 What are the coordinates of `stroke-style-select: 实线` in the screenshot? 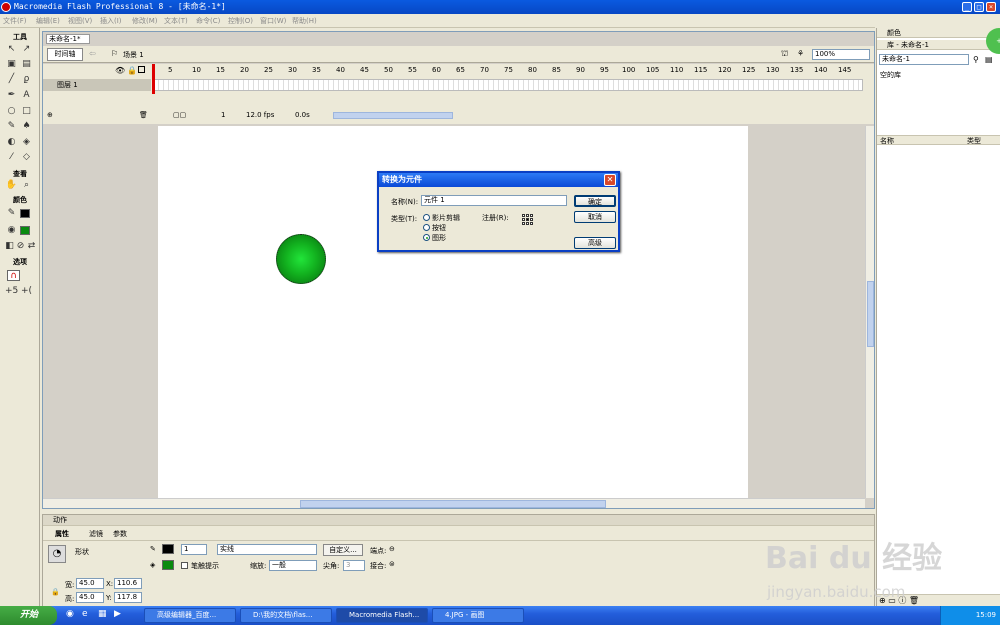 It's located at (267, 549).